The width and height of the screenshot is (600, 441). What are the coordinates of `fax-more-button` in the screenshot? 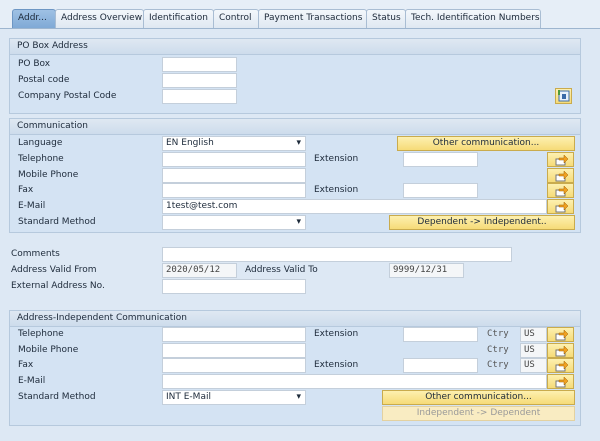 It's located at (560, 190).